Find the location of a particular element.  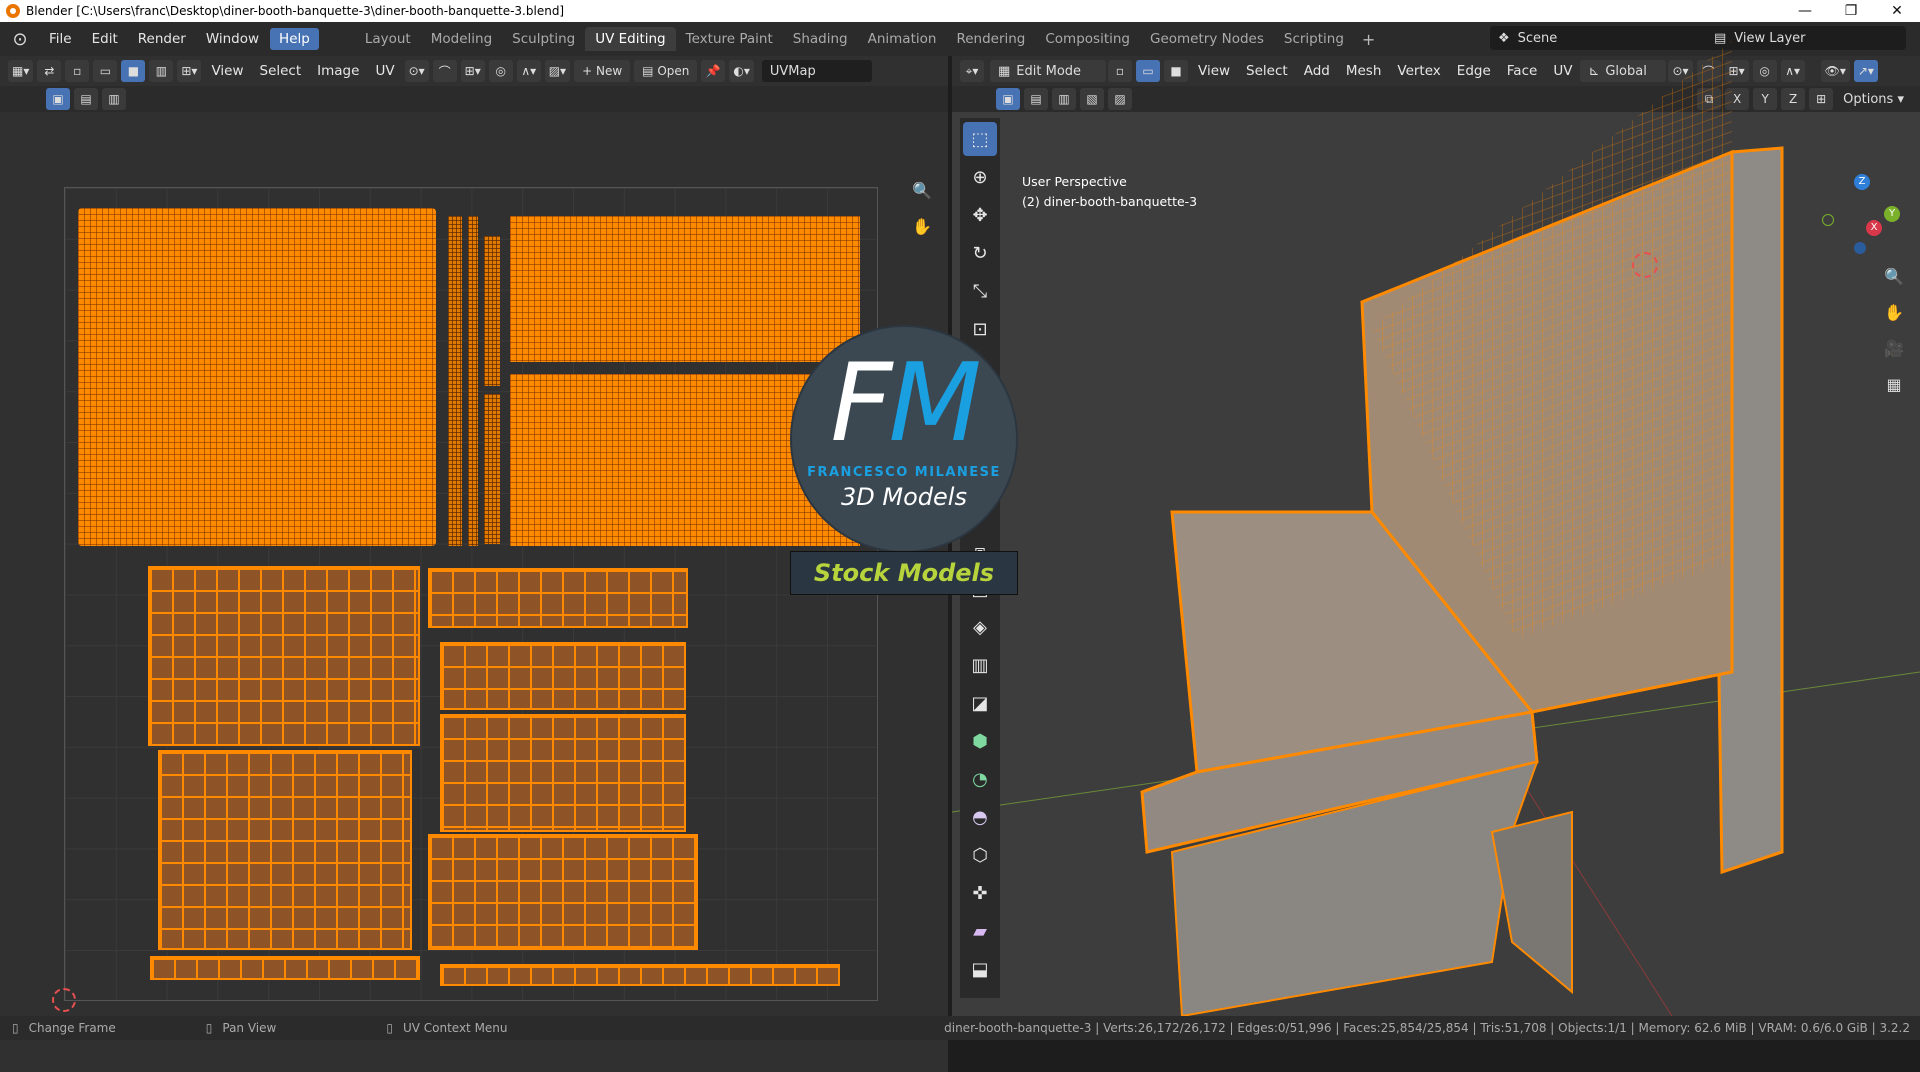

smooth-tool-icon: ◓ is located at coordinates (980, 817).